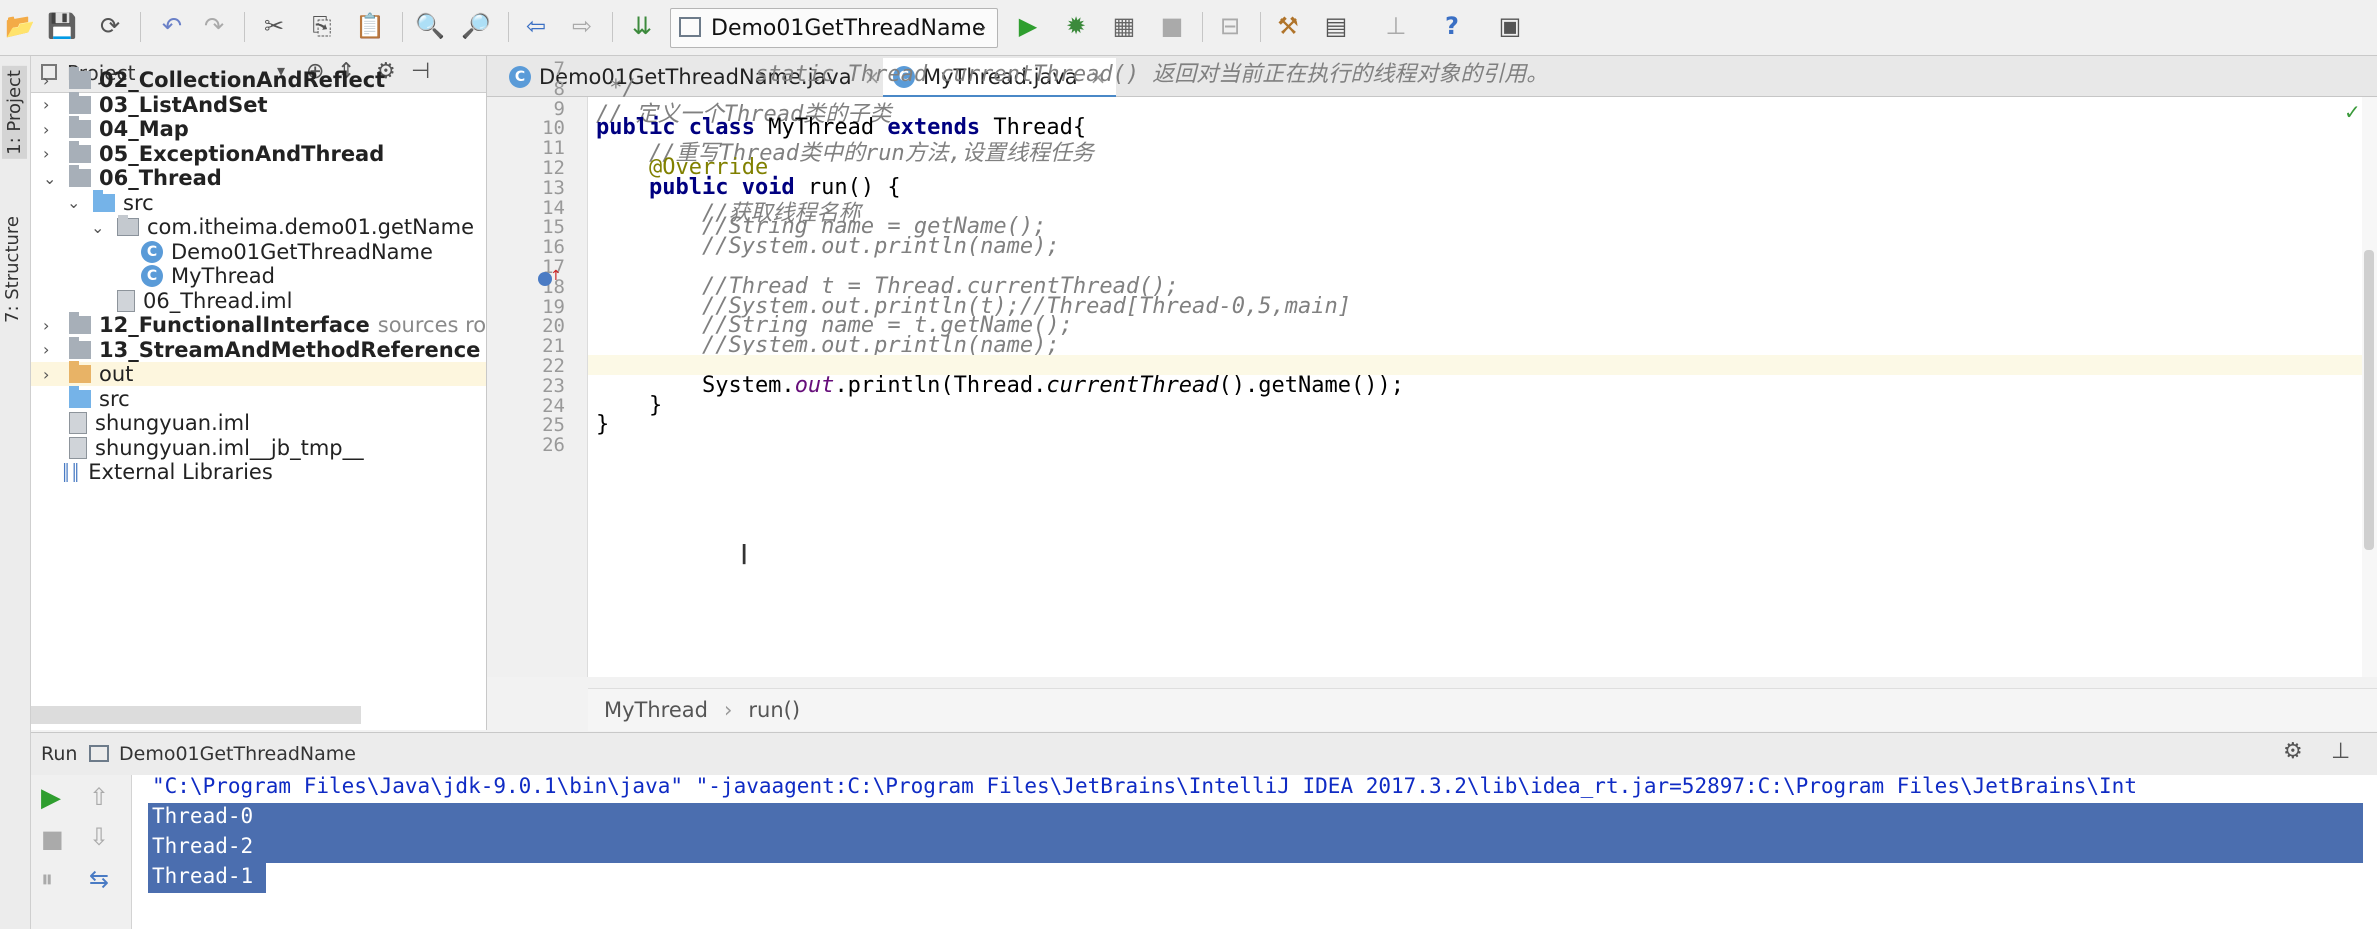  What do you see at coordinates (553, 306) in the screenshot?
I see `line-number: 19` at bounding box center [553, 306].